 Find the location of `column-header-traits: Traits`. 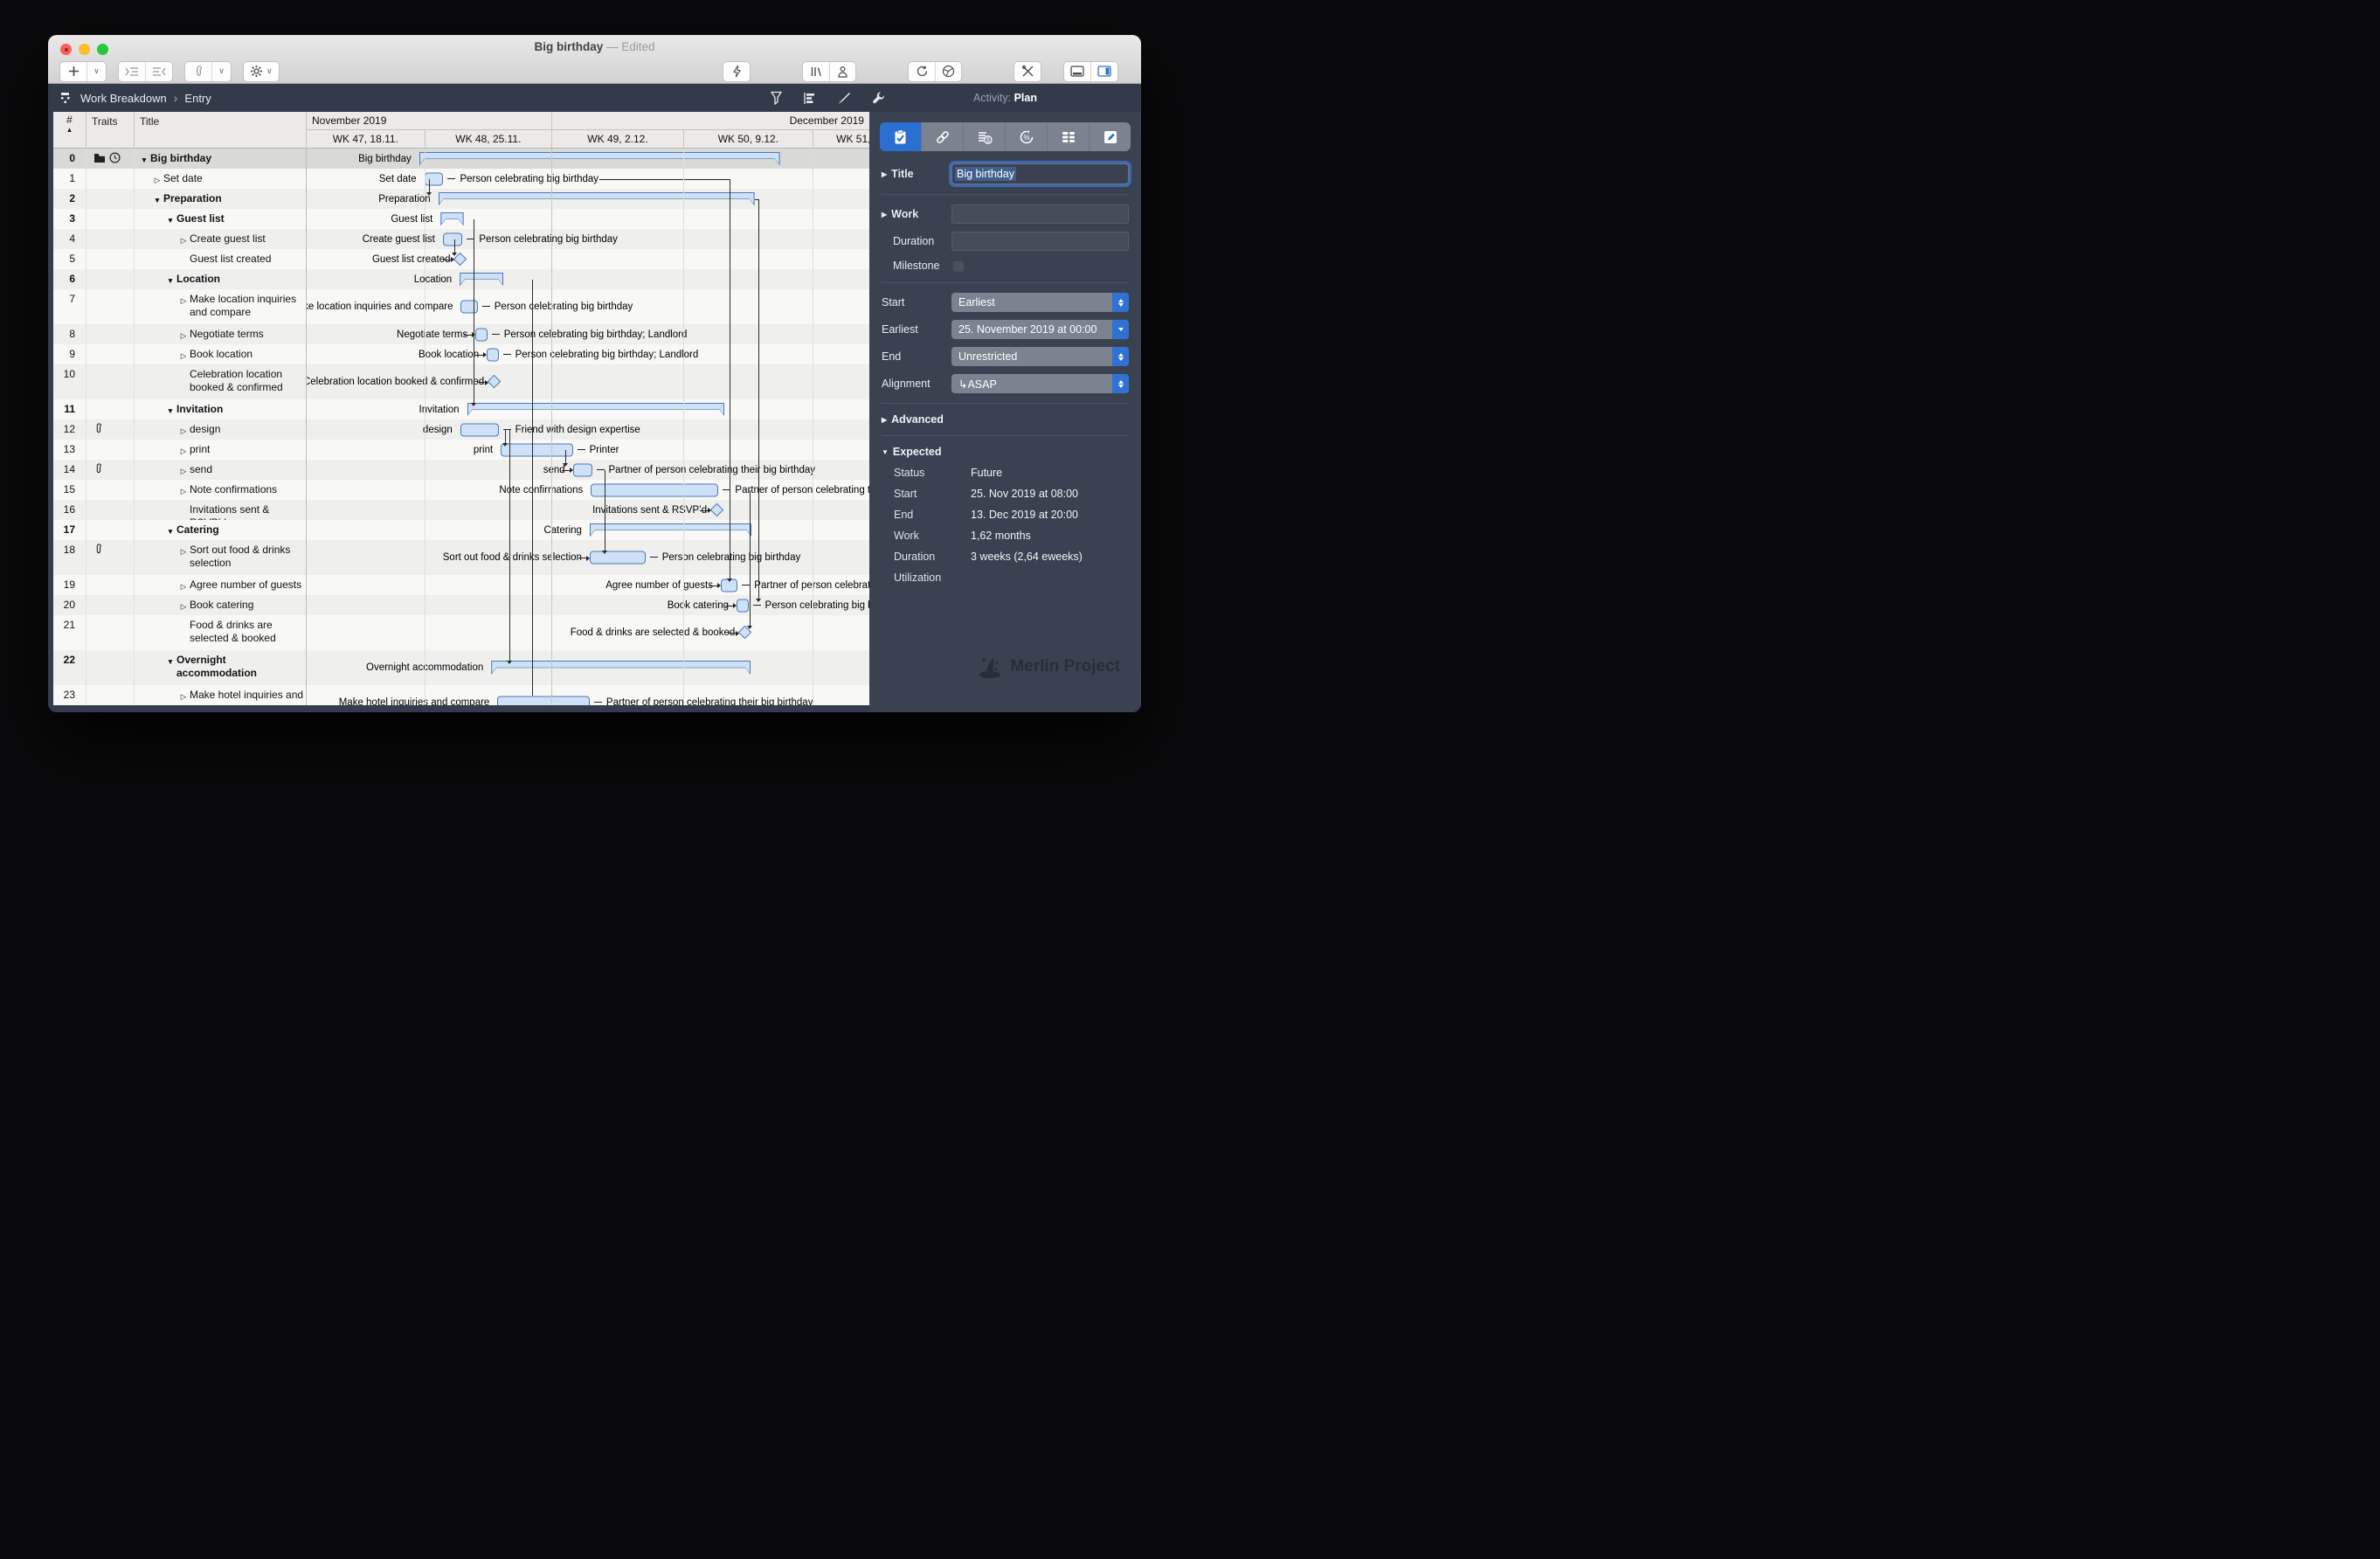

column-header-traits: Traits is located at coordinates (110, 130).